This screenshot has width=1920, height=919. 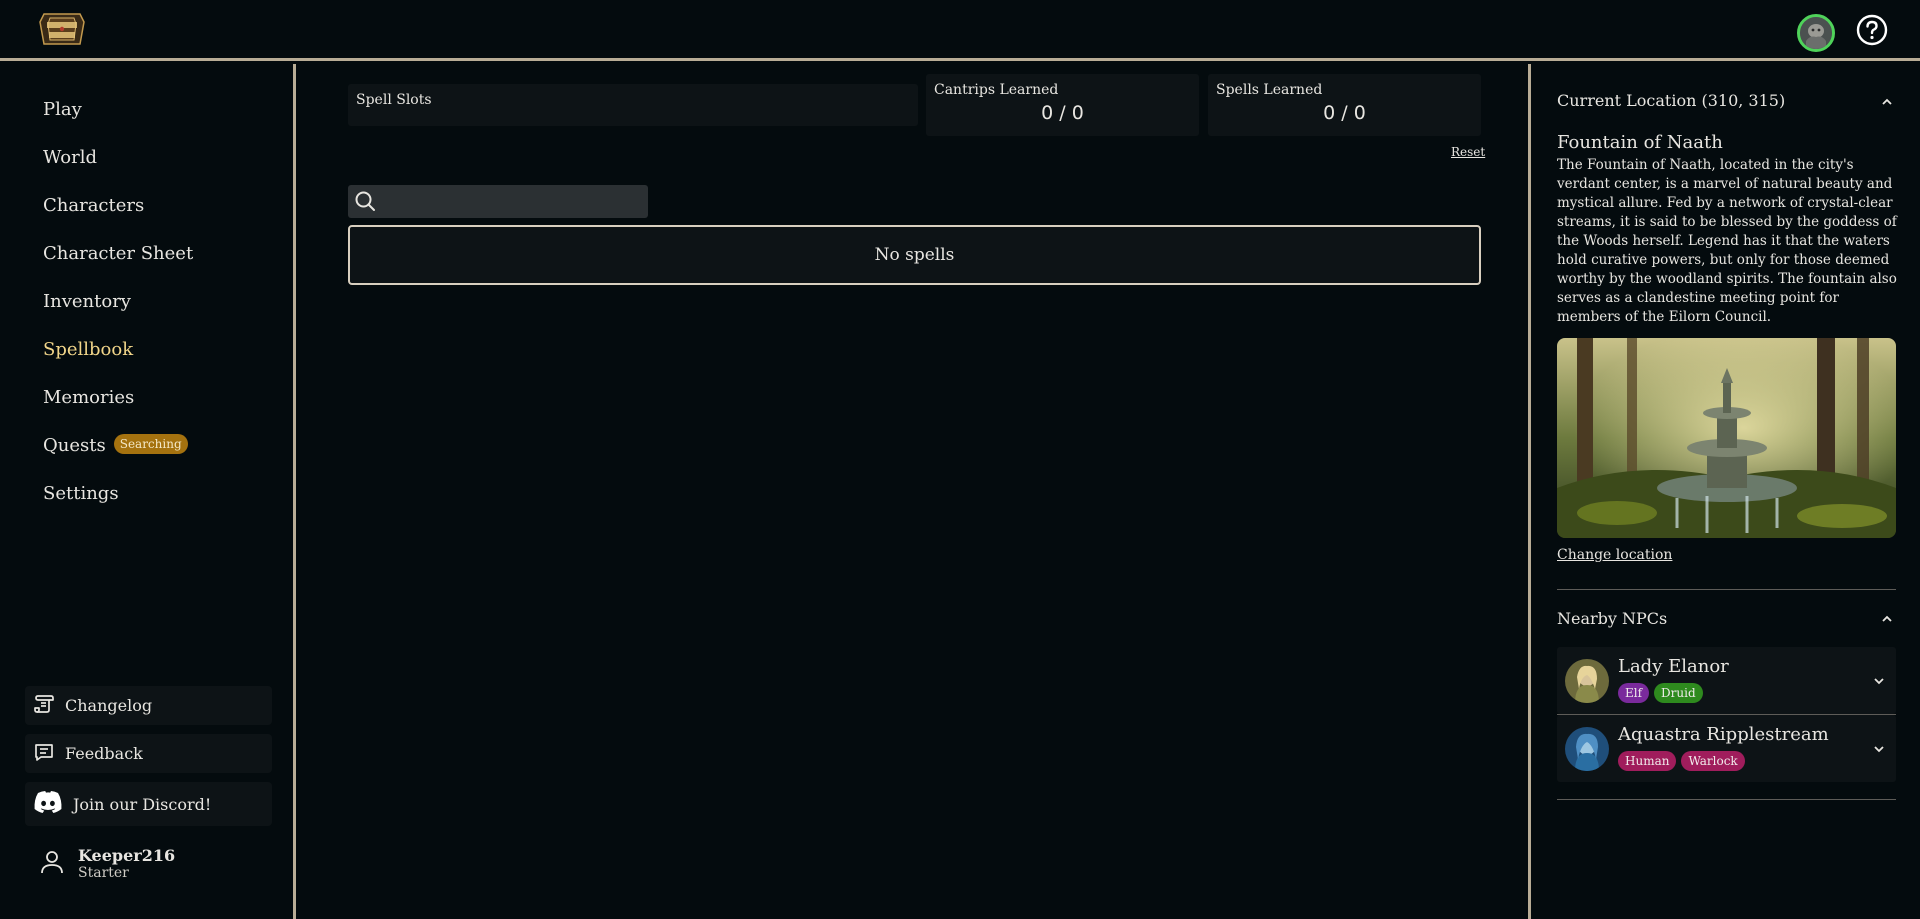 What do you see at coordinates (960, 30) in the screenshot?
I see `top-header` at bounding box center [960, 30].